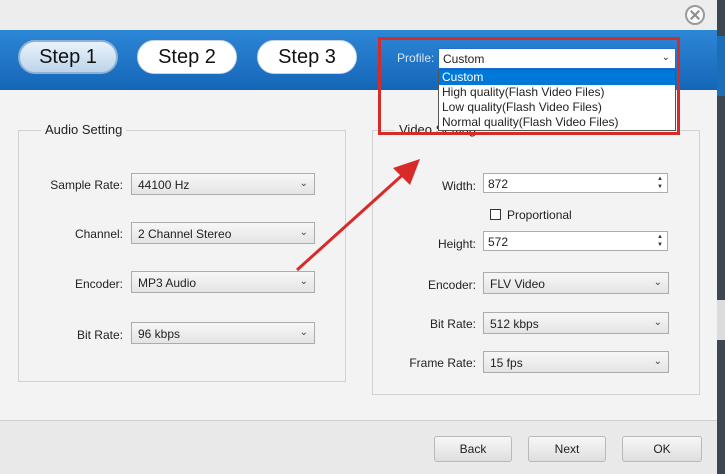 The image size is (725, 474). Describe the element at coordinates (721, 237) in the screenshot. I see `background-window-edge` at that location.